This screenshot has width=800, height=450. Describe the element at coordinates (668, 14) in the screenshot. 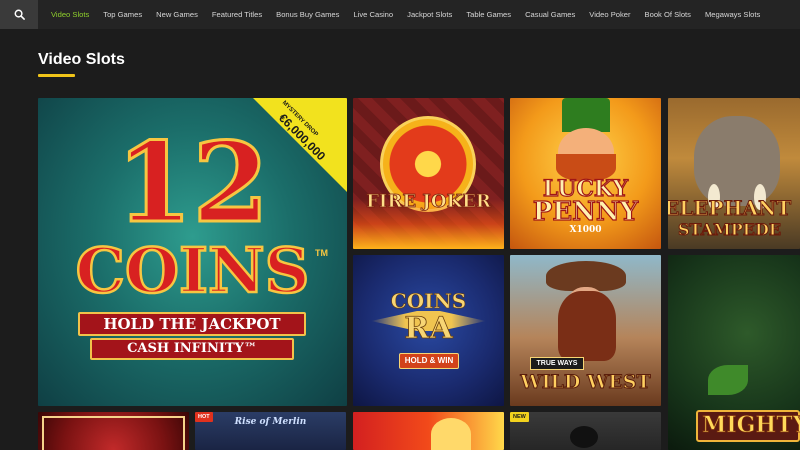

I see `tab-book-of-slots: Book Of Slots` at that location.